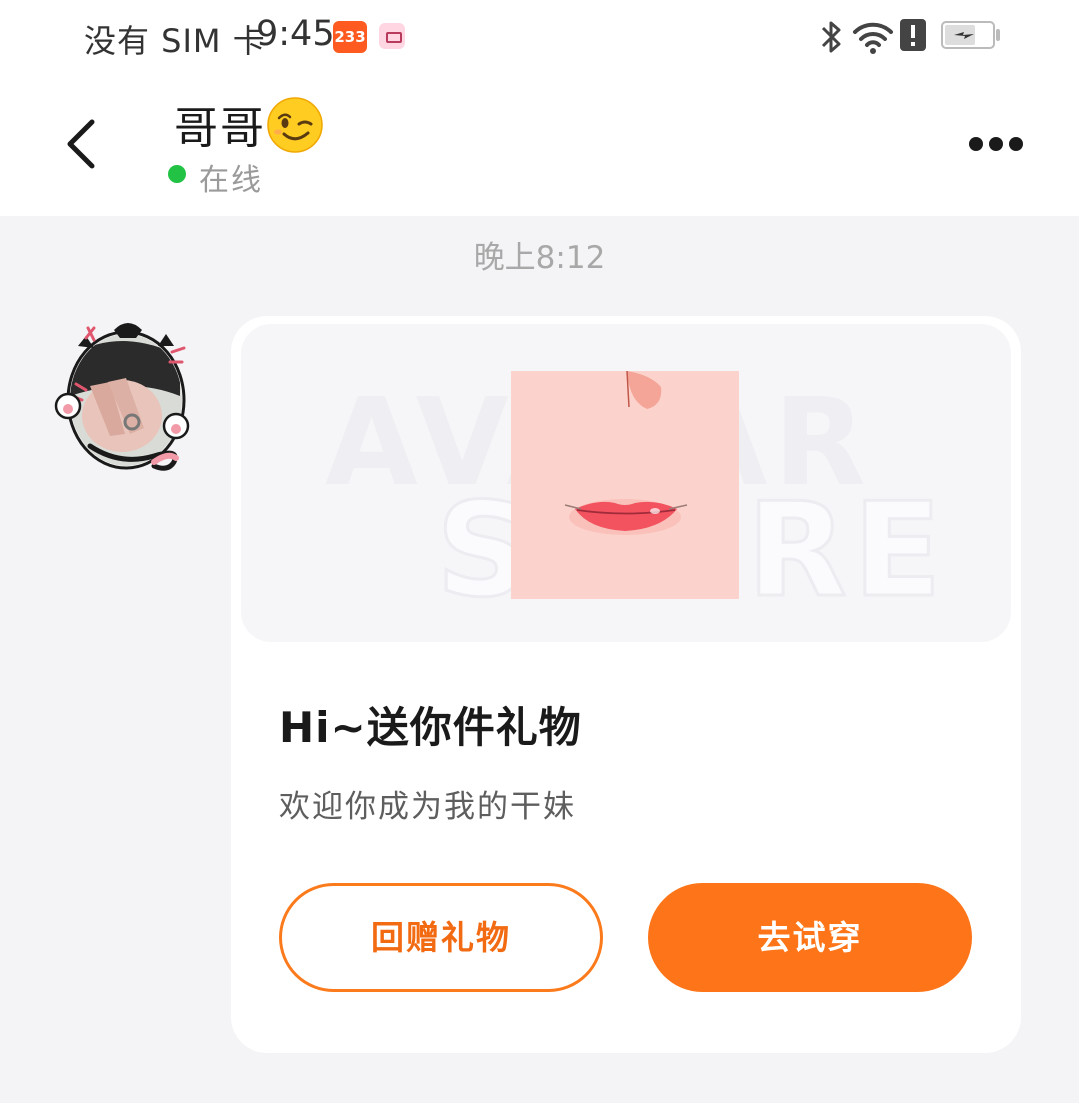 This screenshot has width=1079, height=1103. Describe the element at coordinates (873, 38) in the screenshot. I see `wifi-icon` at that location.